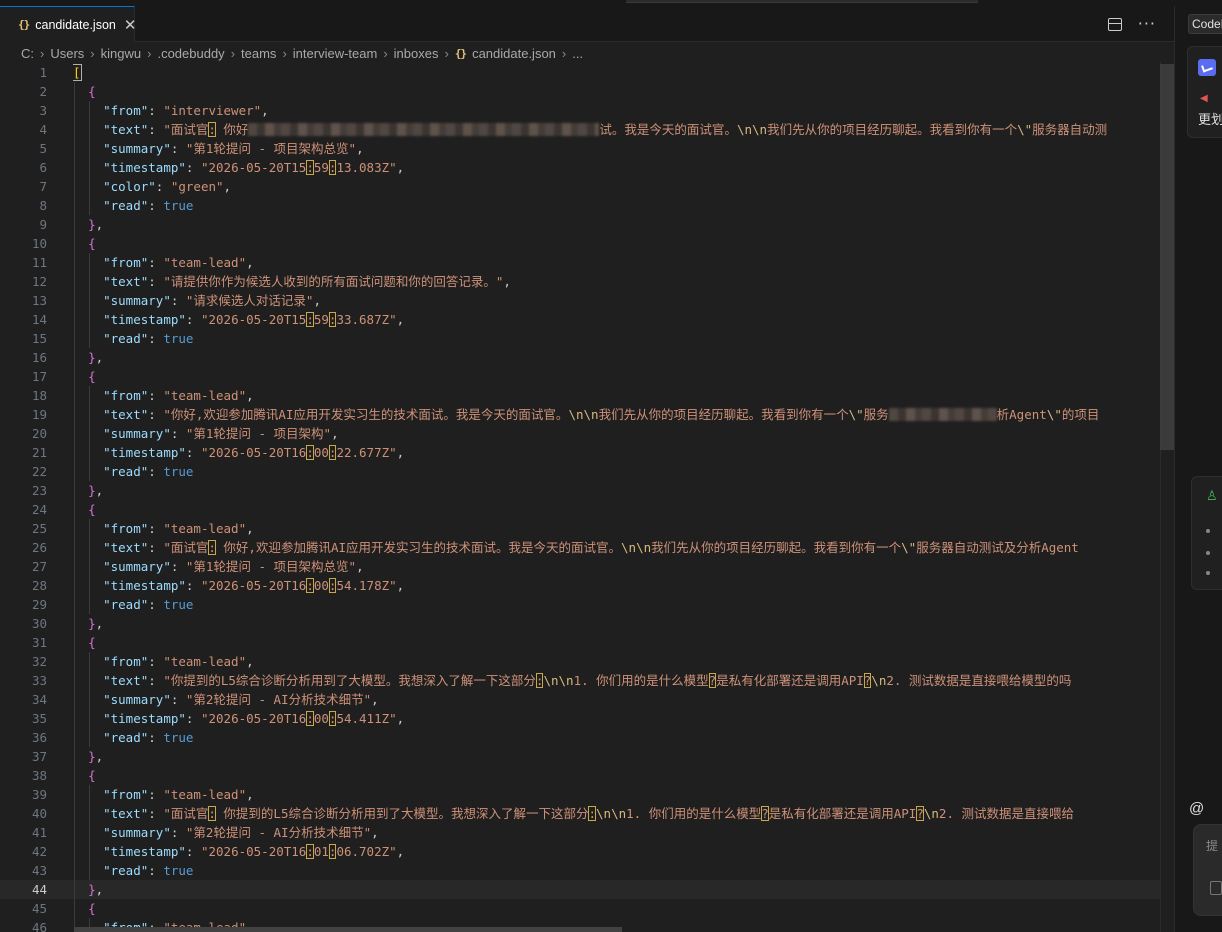 The image size is (1222, 932). What do you see at coordinates (1114, 24) in the screenshot?
I see `split-editor-icon` at bounding box center [1114, 24].